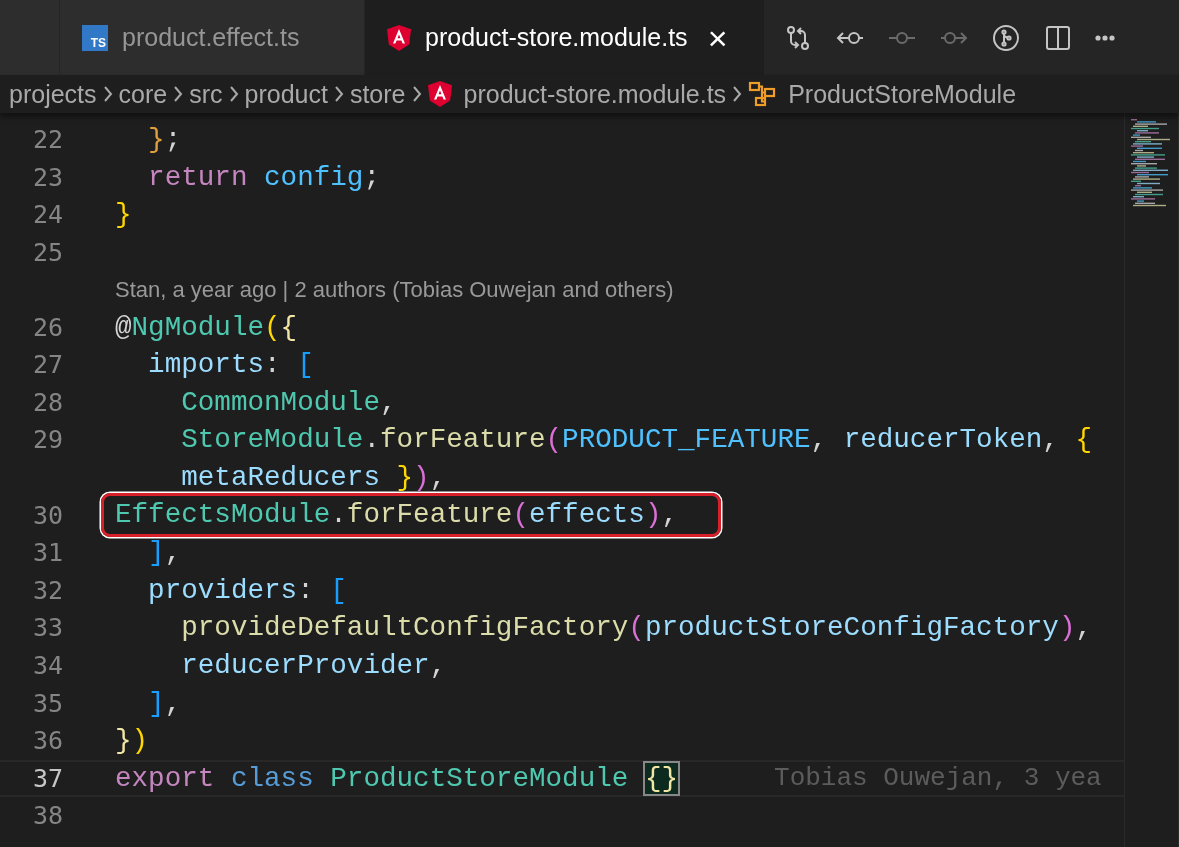  Describe the element at coordinates (263, 177) in the screenshot. I see `code-line: return config;` at that location.